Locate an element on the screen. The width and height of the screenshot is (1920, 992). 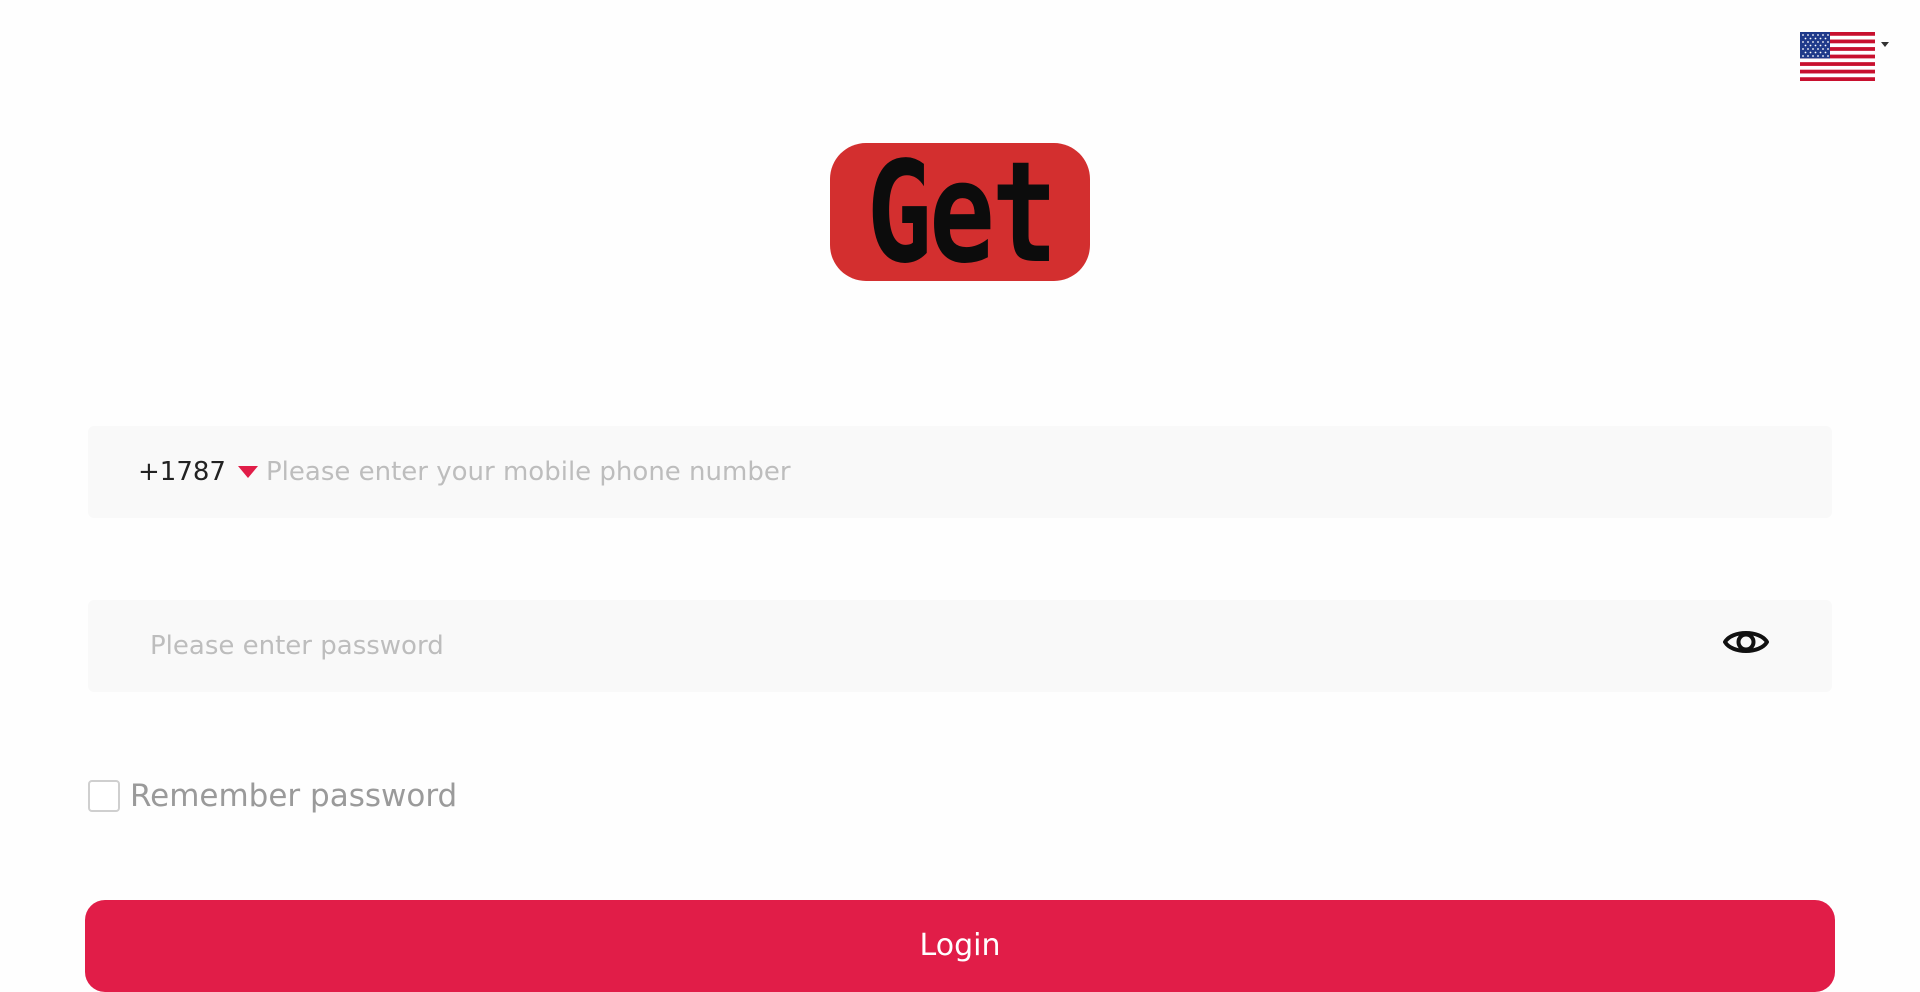
logo: Get is located at coordinates (960, 212).